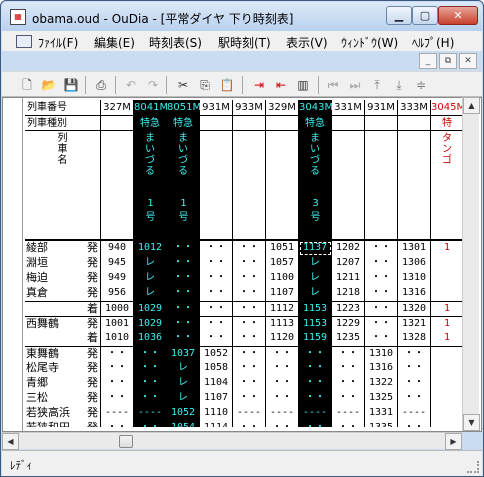 Image resolution: width=484 pixels, height=477 pixels. I want to click on train-number-cell: 331M, so click(348, 108).